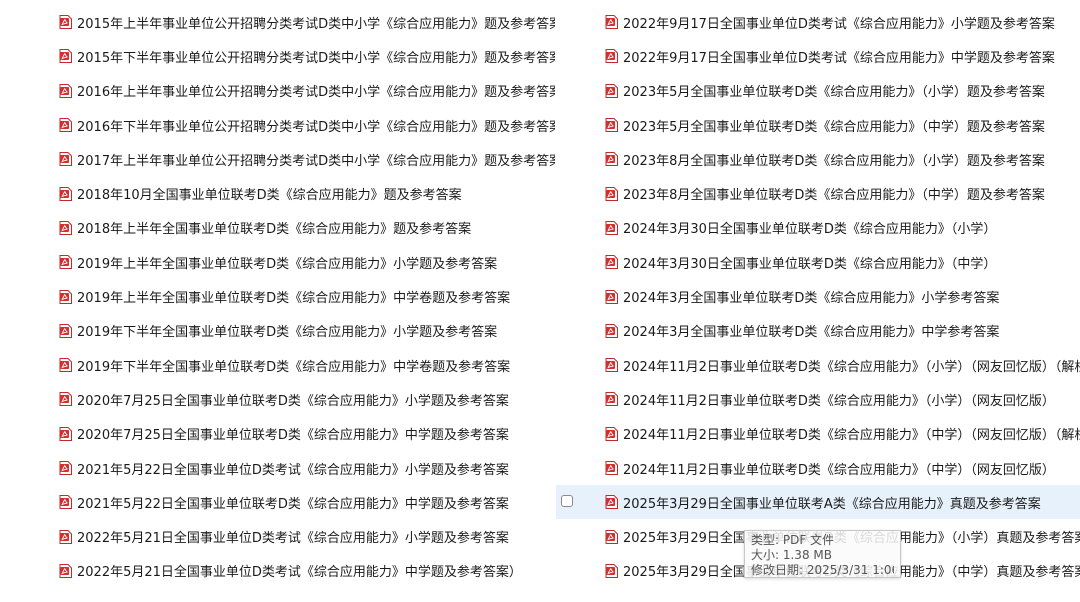 Image resolution: width=1080 pixels, height=602 pixels. What do you see at coordinates (839, 24) in the screenshot?
I see `file-name: 2022年9月17日全国事业单位D类考试《综合应用能力》小学题及参考答案` at bounding box center [839, 24].